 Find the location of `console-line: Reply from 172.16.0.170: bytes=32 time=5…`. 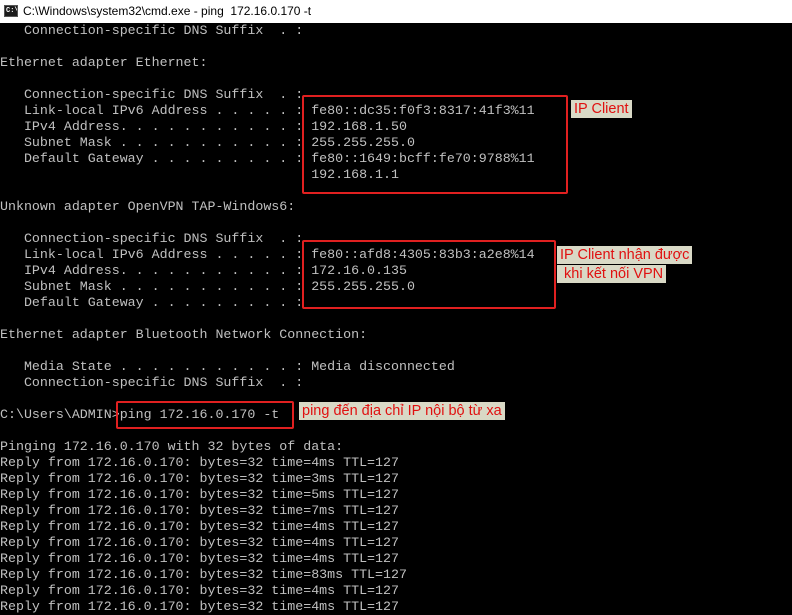

console-line: Reply from 172.16.0.170: bytes=32 time=5… is located at coordinates (199, 494).